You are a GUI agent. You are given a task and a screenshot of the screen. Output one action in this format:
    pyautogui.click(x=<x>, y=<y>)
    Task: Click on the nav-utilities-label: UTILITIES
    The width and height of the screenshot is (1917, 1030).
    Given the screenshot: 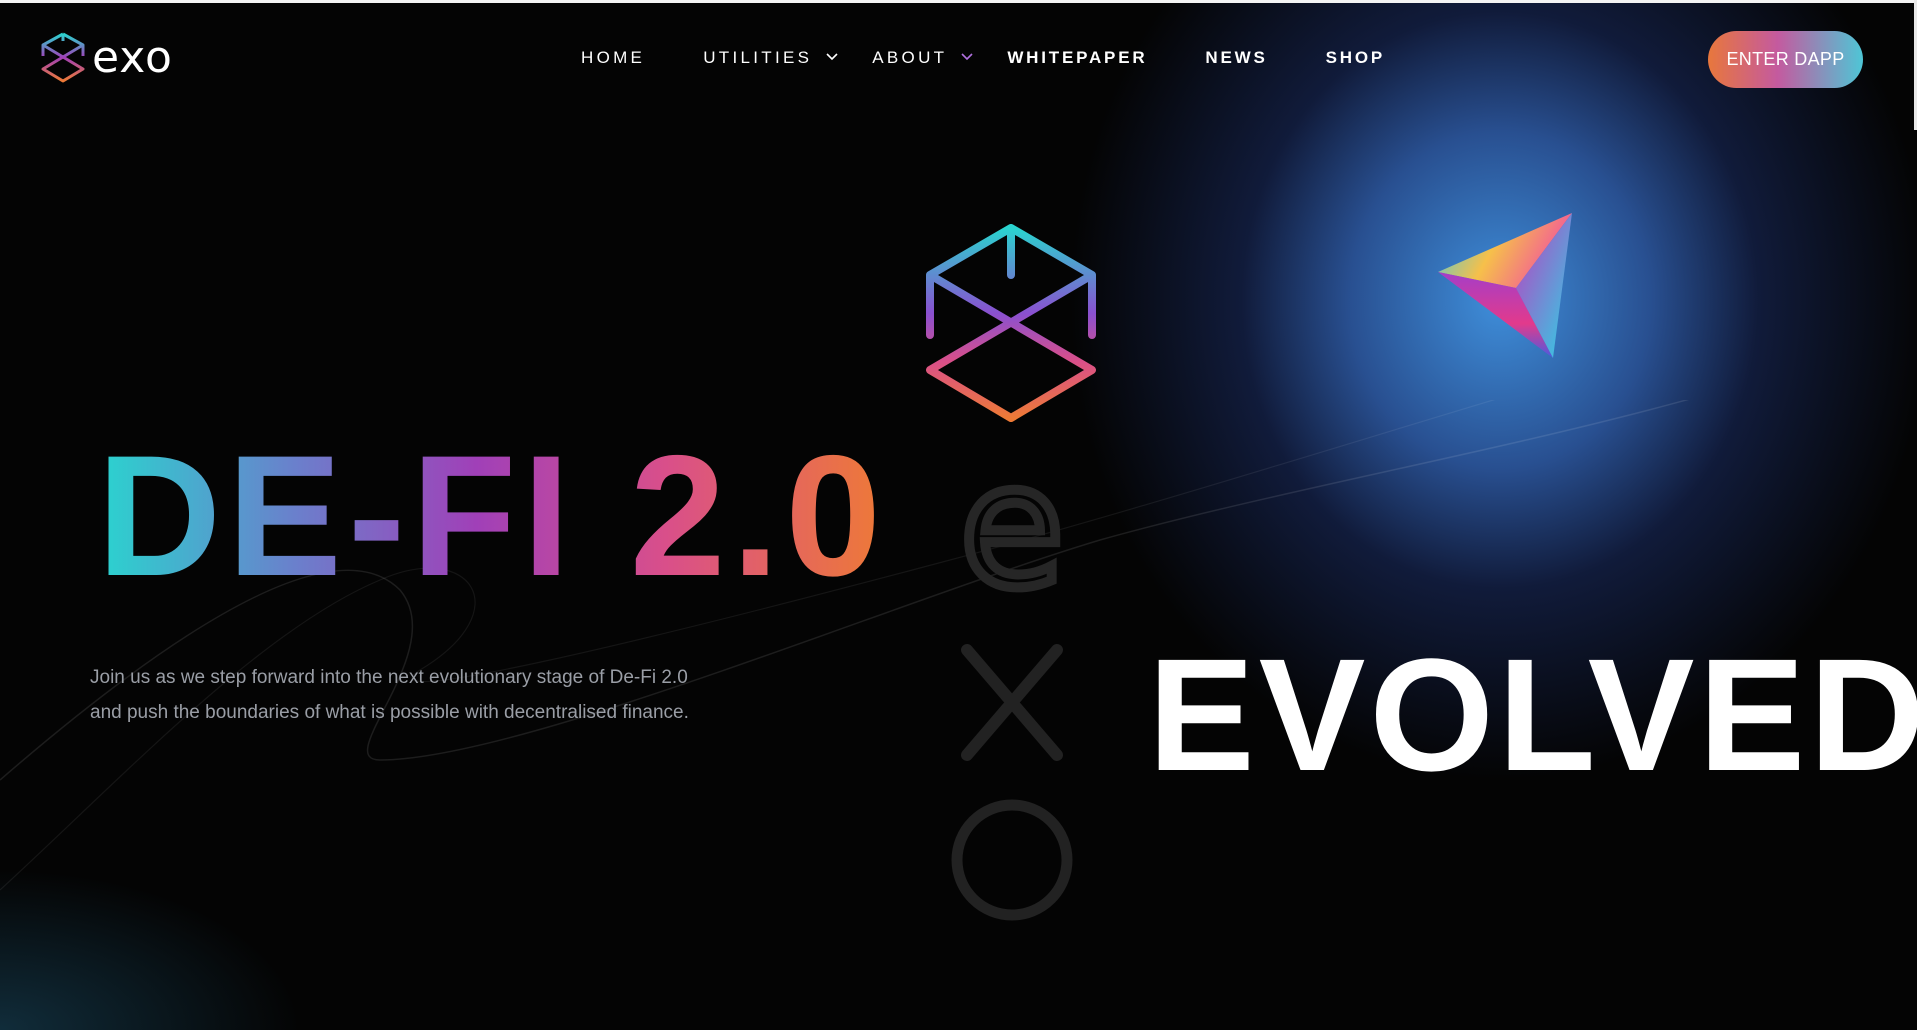 What is the action you would take?
    pyautogui.click(x=758, y=57)
    